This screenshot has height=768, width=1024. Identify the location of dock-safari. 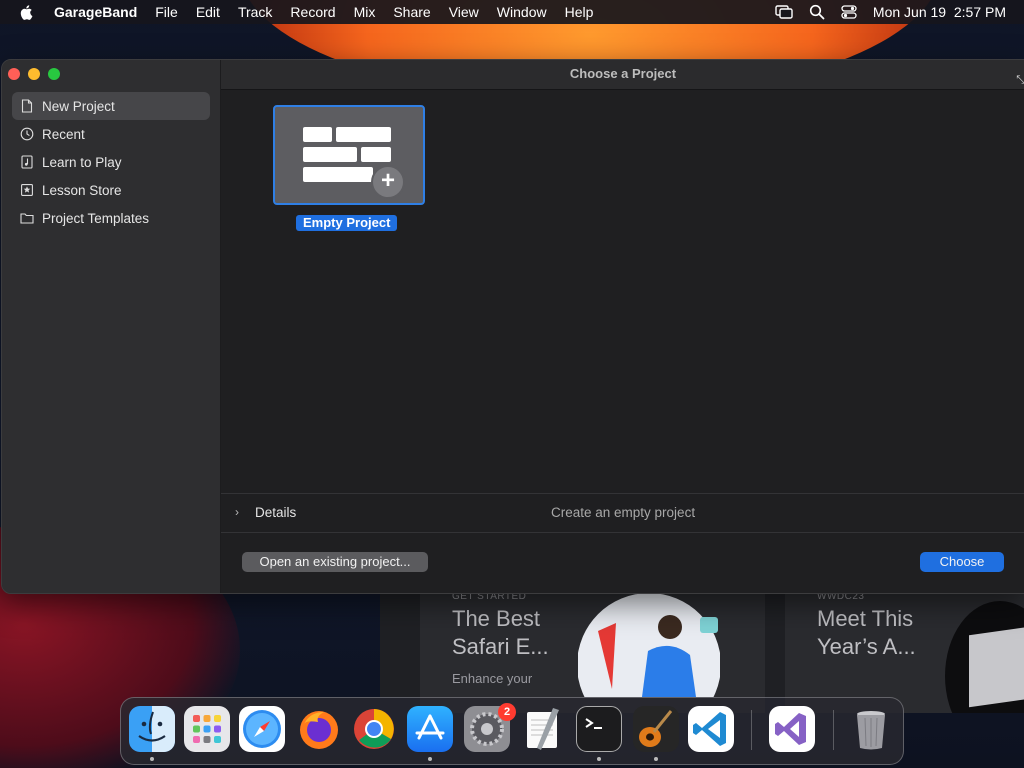
(262, 729).